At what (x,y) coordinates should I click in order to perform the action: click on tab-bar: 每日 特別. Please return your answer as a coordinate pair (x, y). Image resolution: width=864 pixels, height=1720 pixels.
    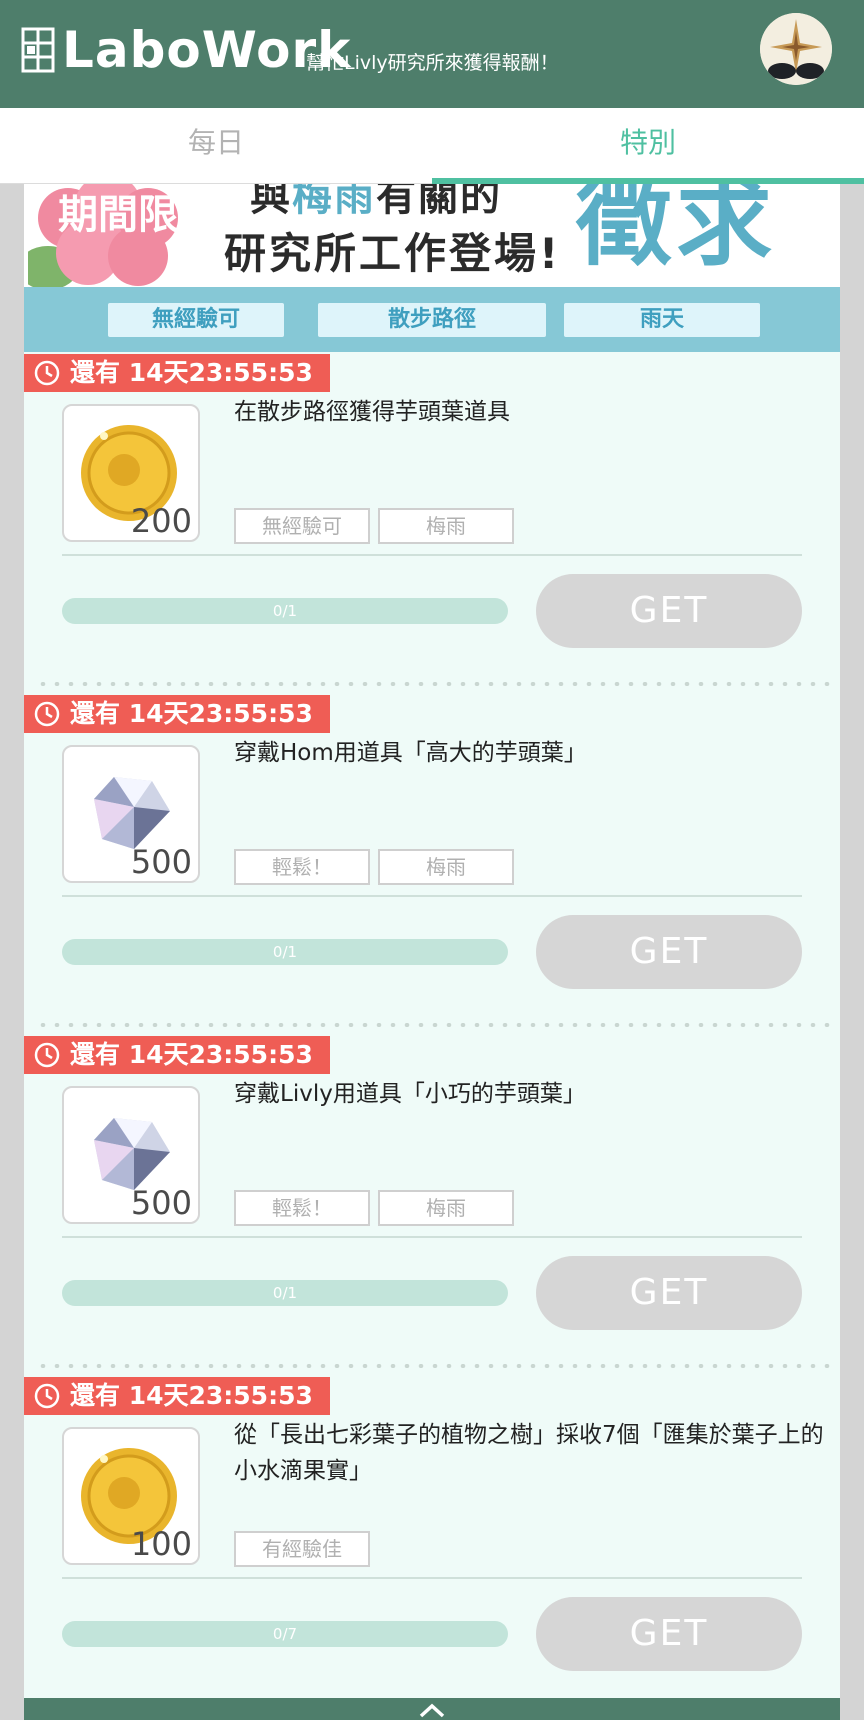
    Looking at the image, I should click on (432, 146).